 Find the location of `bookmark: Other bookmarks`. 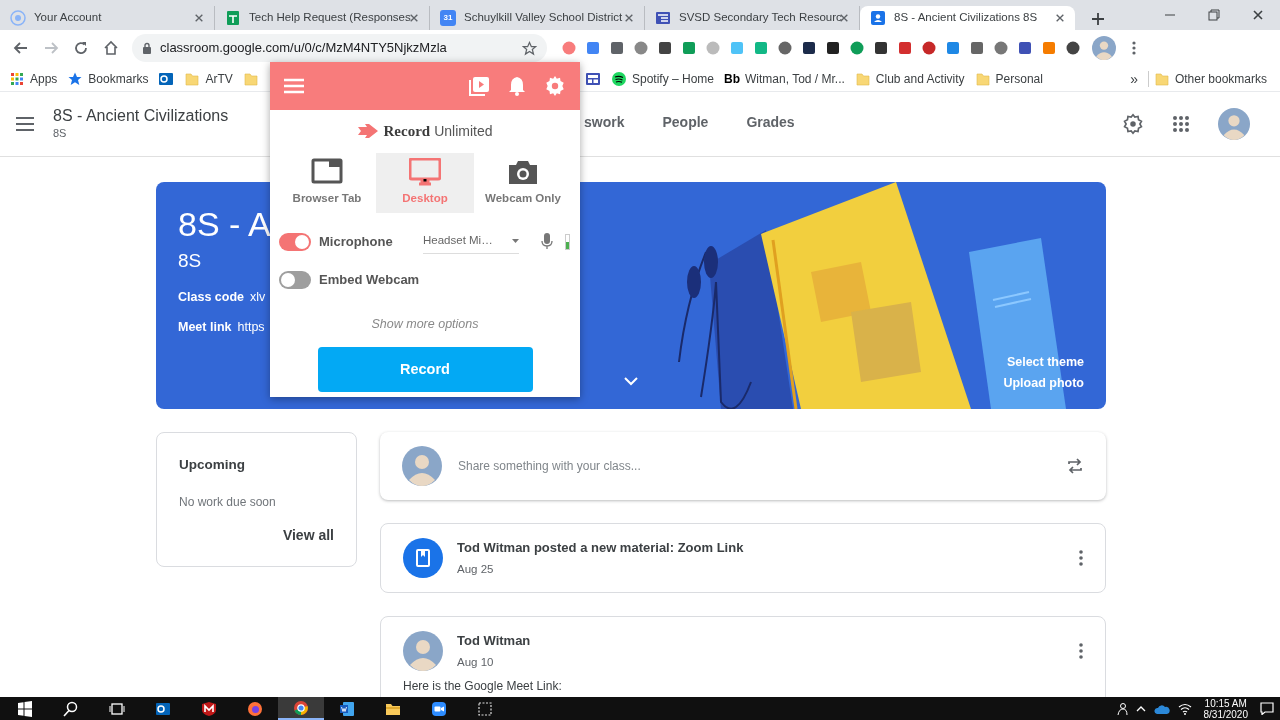

bookmark: Other bookmarks is located at coordinates (1210, 78).